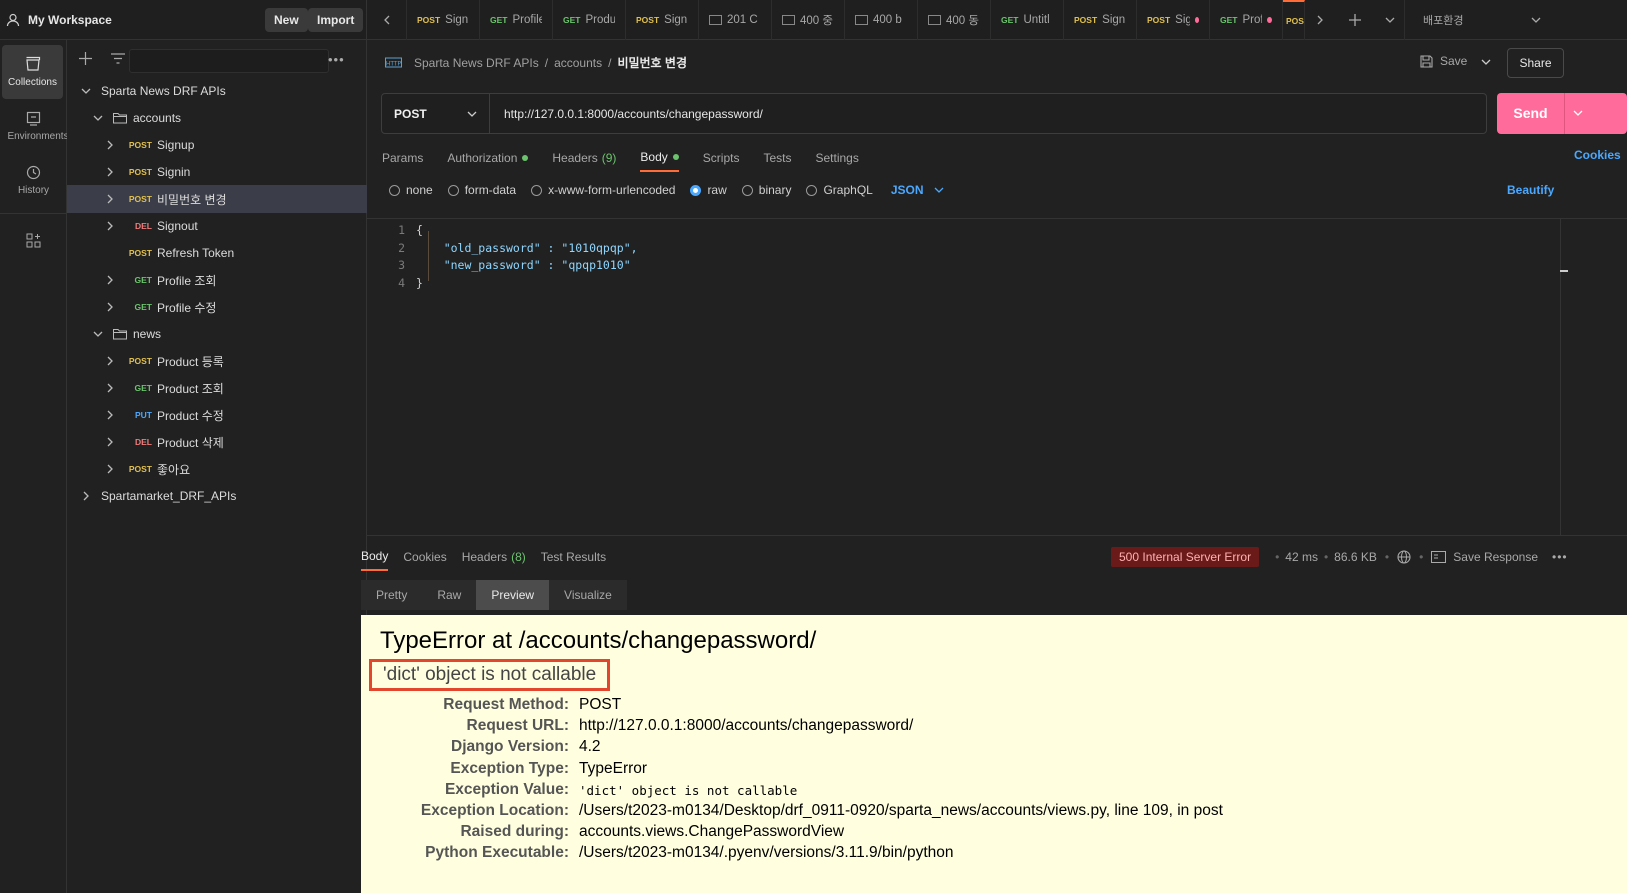 The width and height of the screenshot is (1627, 893). Describe the element at coordinates (217, 361) in the screenshot. I see `tree-item: POST Product 등록` at that location.